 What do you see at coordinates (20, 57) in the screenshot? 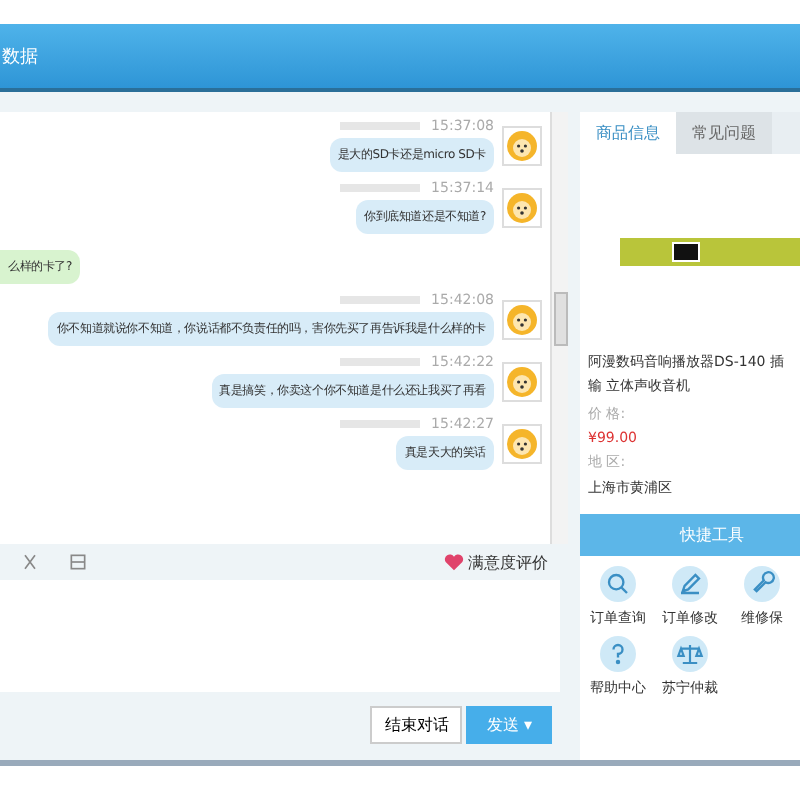
I see `window-title: 数据` at bounding box center [20, 57].